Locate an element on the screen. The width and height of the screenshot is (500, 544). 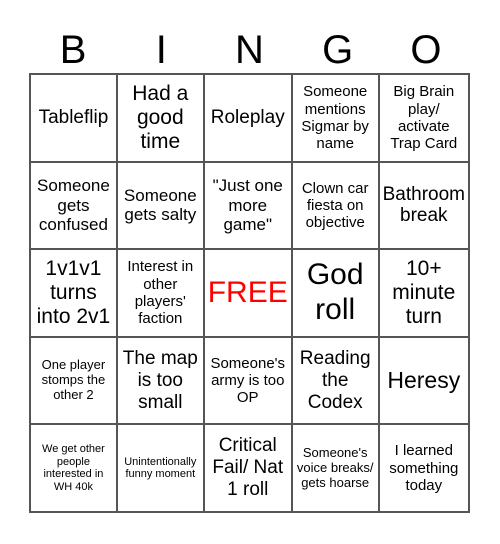
bingo-header: B I N G O is located at coordinates (249, 50).